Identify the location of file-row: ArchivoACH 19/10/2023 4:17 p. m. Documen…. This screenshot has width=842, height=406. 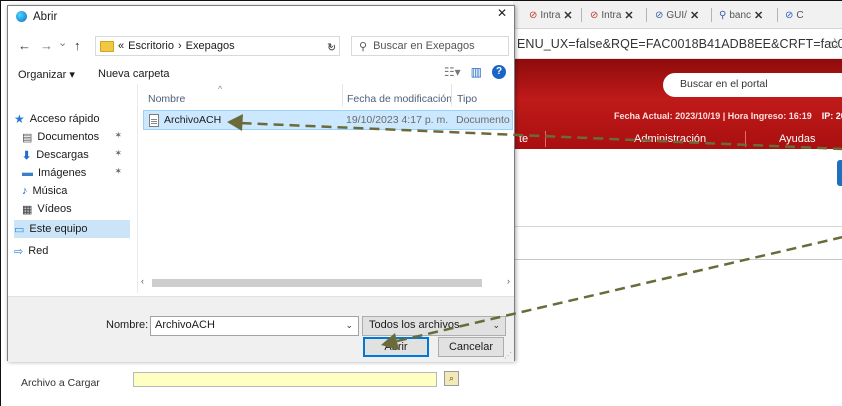
(328, 120).